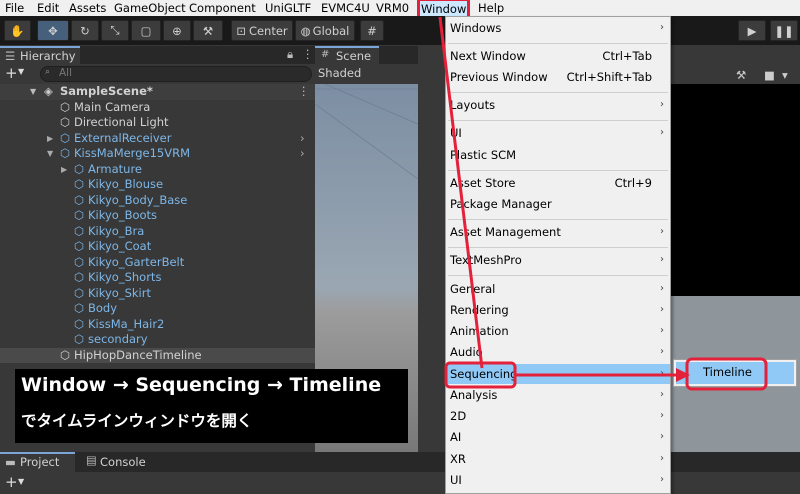 The width and height of the screenshot is (800, 494). Describe the element at coordinates (157, 92) in the screenshot. I see `scene-row: ▼ ◈ SampleScene* ⋮` at that location.